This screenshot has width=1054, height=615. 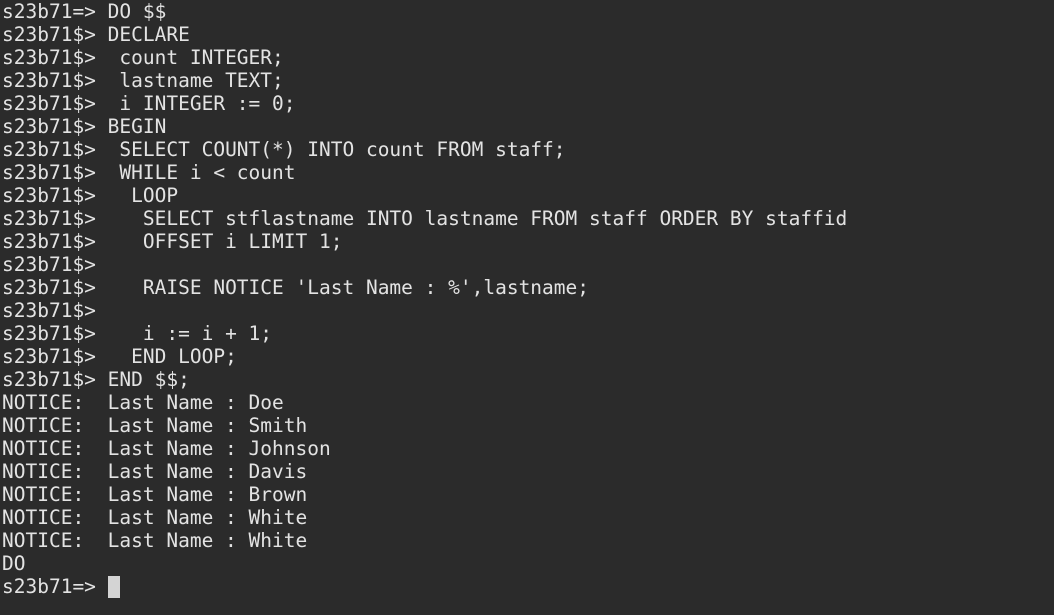 I want to click on command-text: BEGIN, so click(x=137, y=126).